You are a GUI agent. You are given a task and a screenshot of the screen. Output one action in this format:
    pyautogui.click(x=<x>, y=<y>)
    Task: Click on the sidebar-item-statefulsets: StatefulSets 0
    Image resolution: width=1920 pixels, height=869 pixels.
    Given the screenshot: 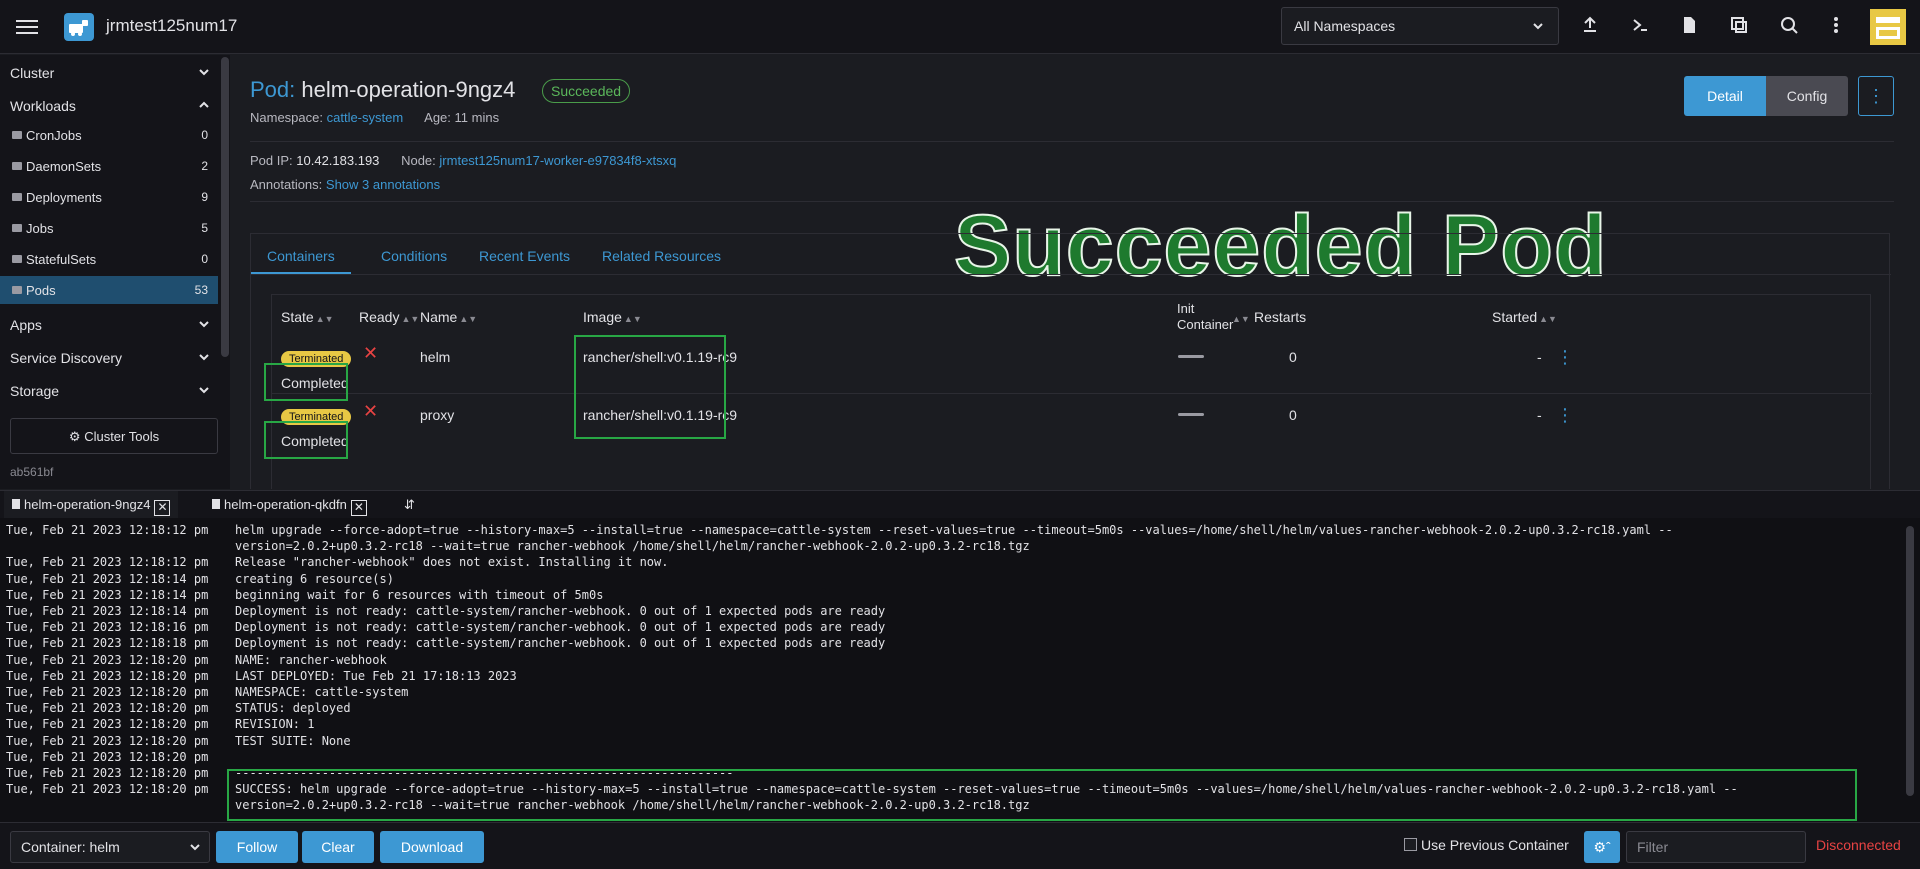 What is the action you would take?
    pyautogui.click(x=109, y=259)
    